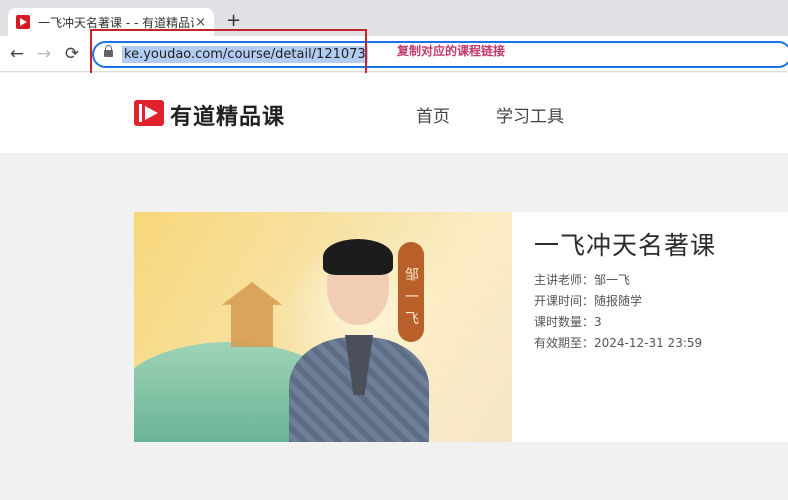 The height and width of the screenshot is (500, 788). What do you see at coordinates (233, 20) in the screenshot?
I see `new-tab-button: +` at bounding box center [233, 20].